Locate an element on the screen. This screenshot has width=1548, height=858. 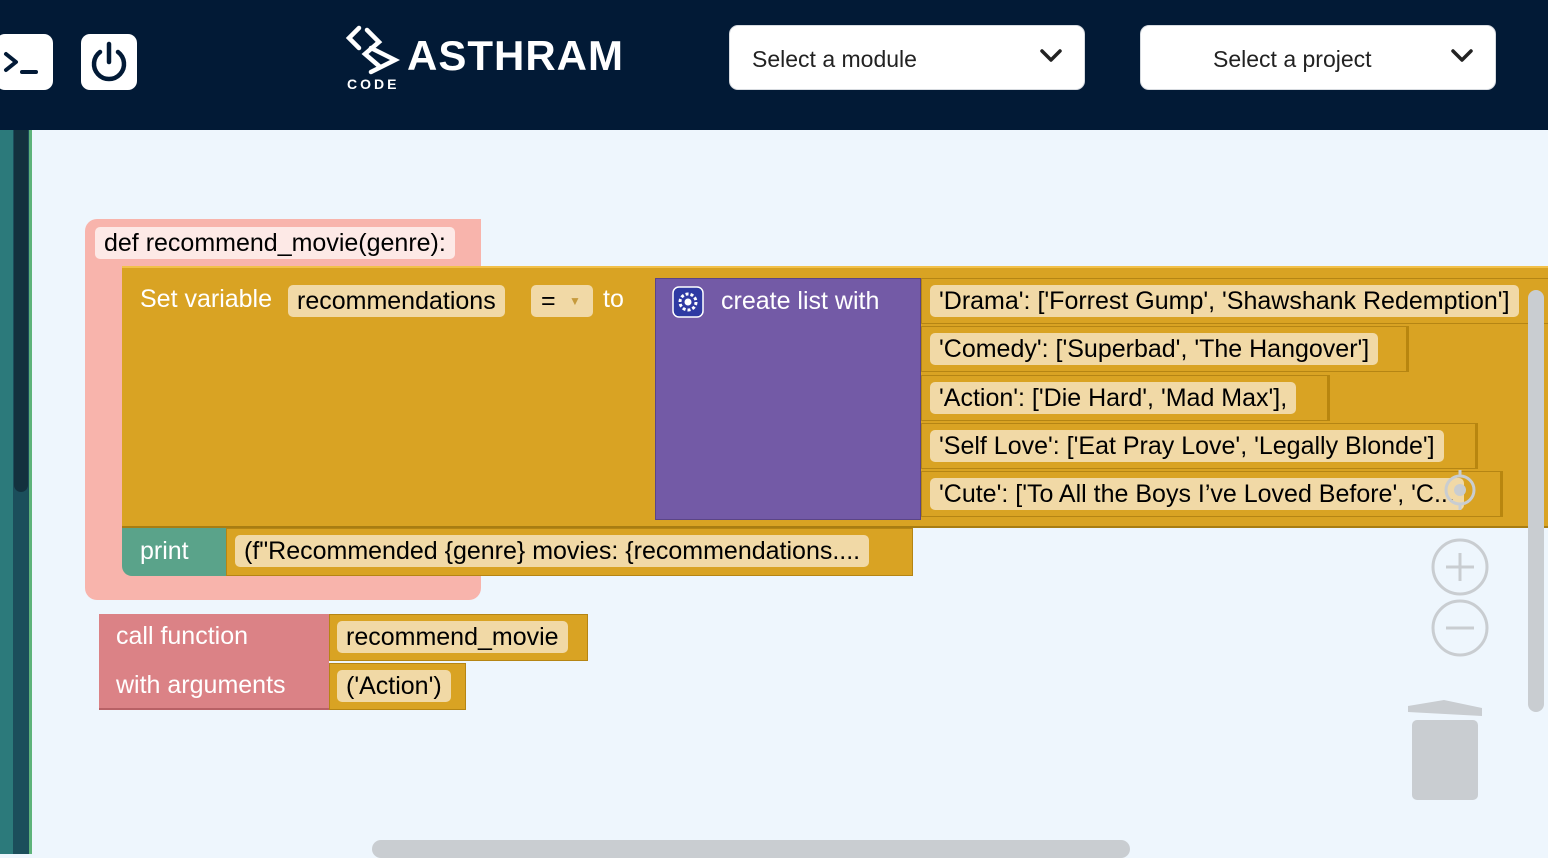
workspace-horizontal-scrollbar is located at coordinates (751, 849).